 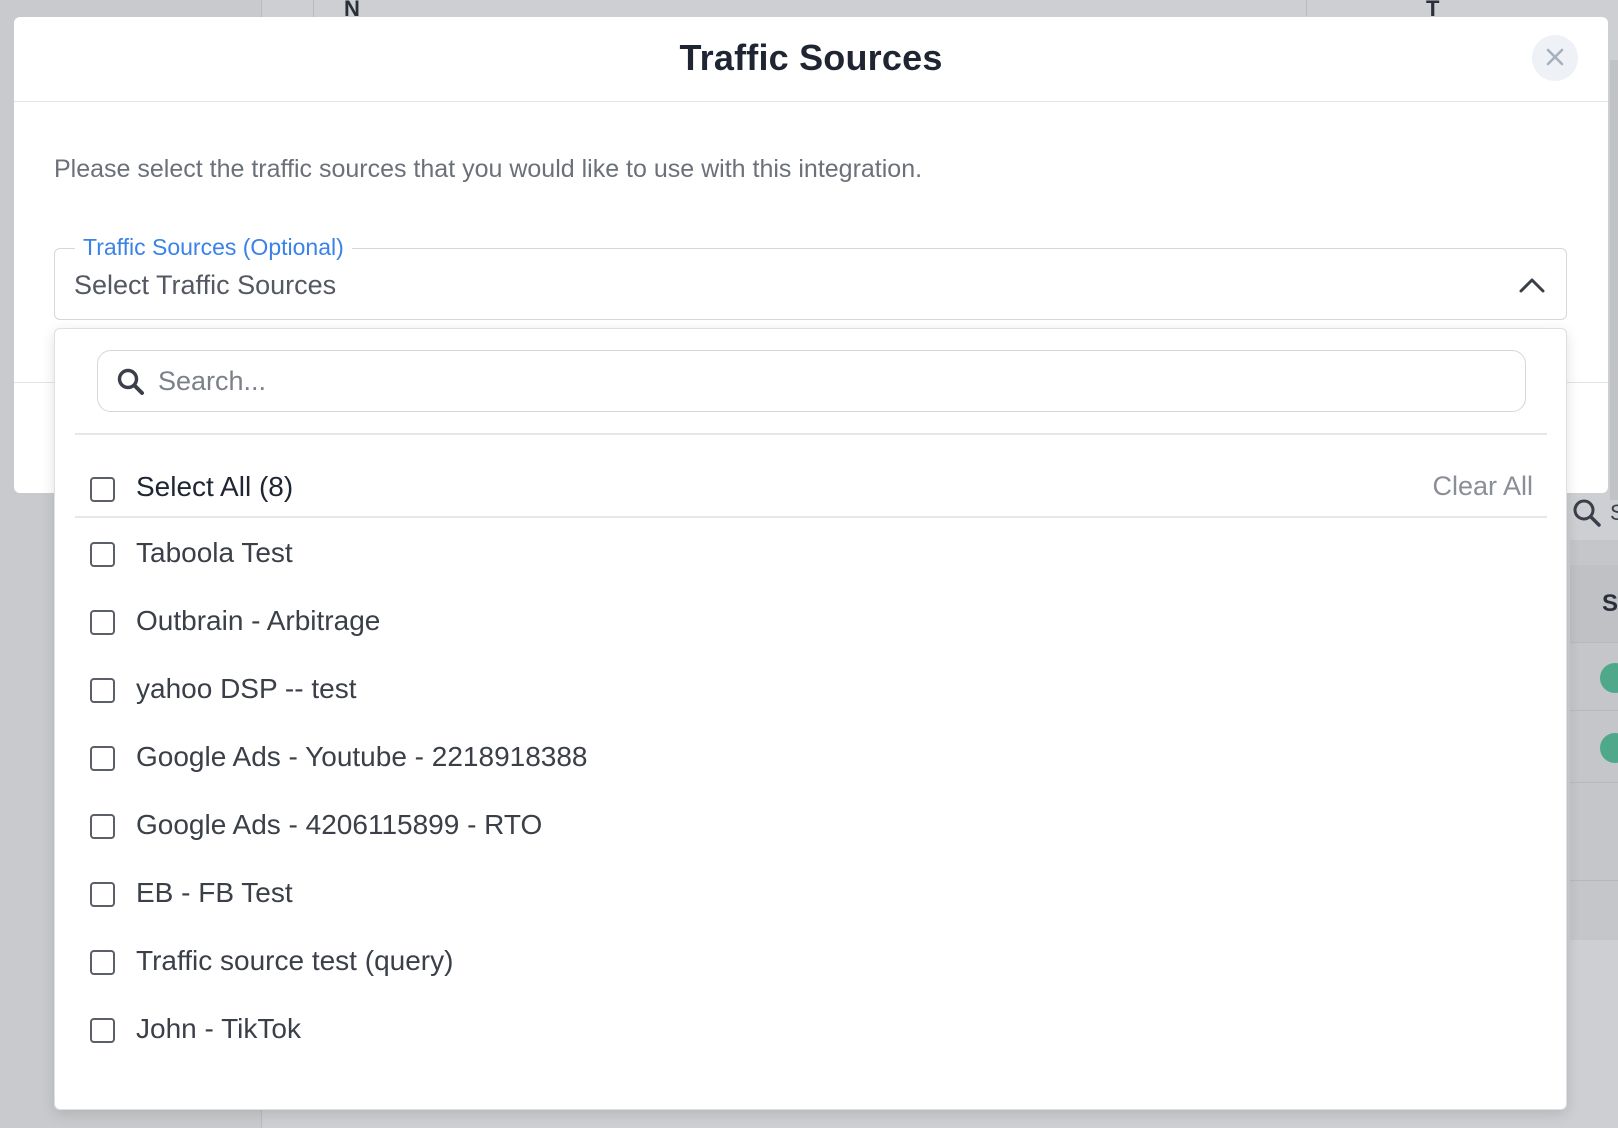 What do you see at coordinates (811, 827) in the screenshot?
I see `option-google-ads-rto: Google Ads - 4206115899 - RTO` at bounding box center [811, 827].